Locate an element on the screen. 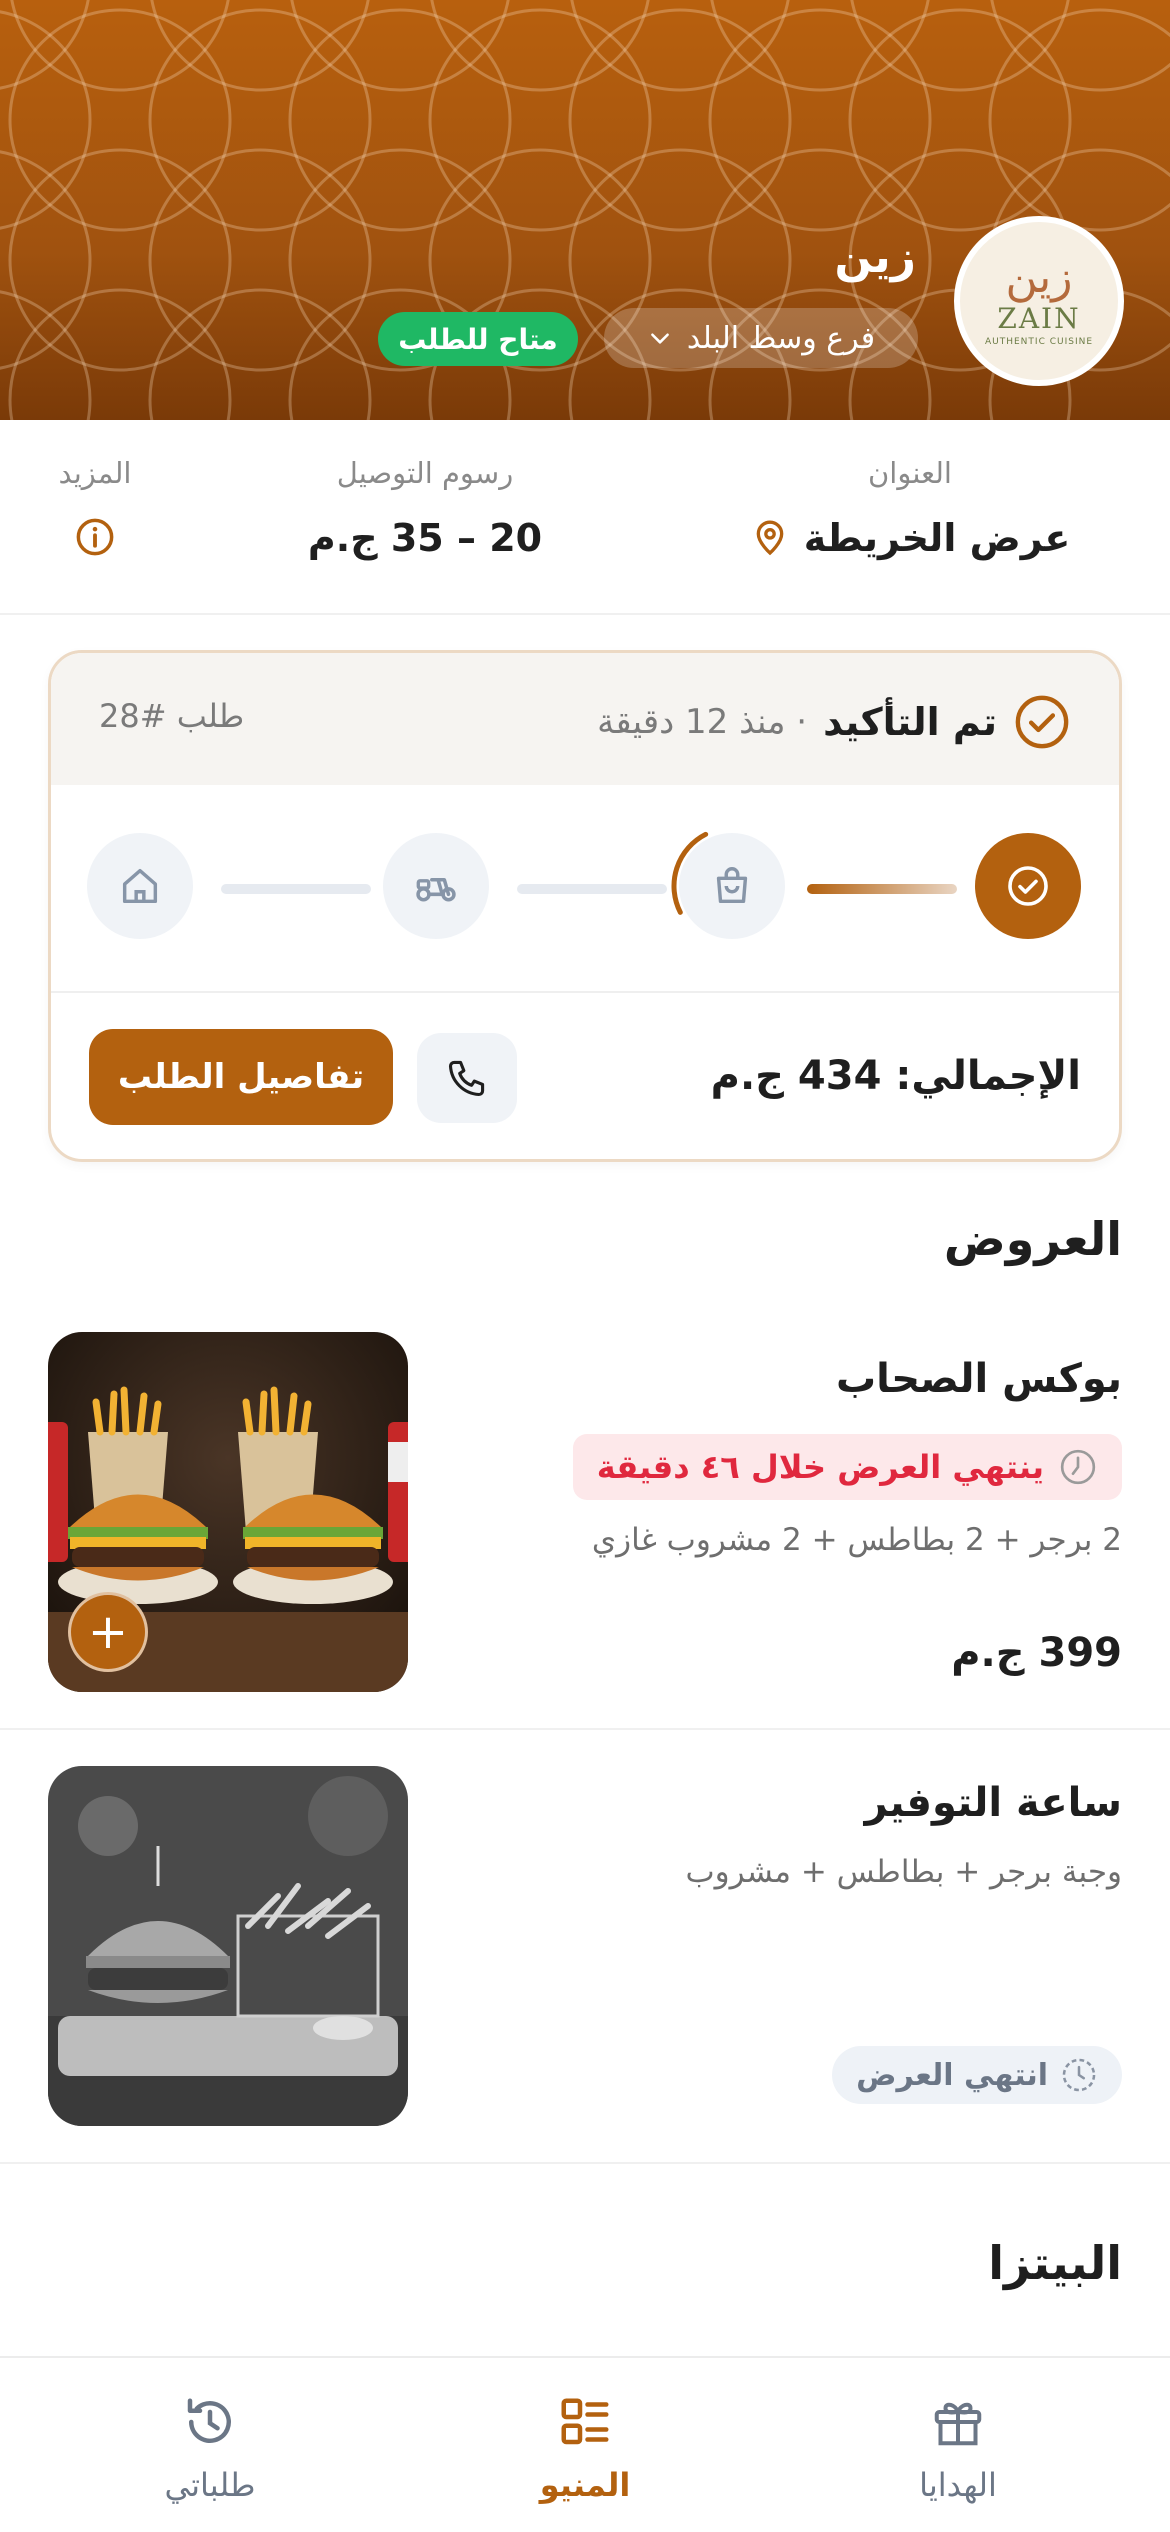 Image resolution: width=1170 pixels, height=2532 pixels. restaurant-name: زين is located at coordinates (875, 257).